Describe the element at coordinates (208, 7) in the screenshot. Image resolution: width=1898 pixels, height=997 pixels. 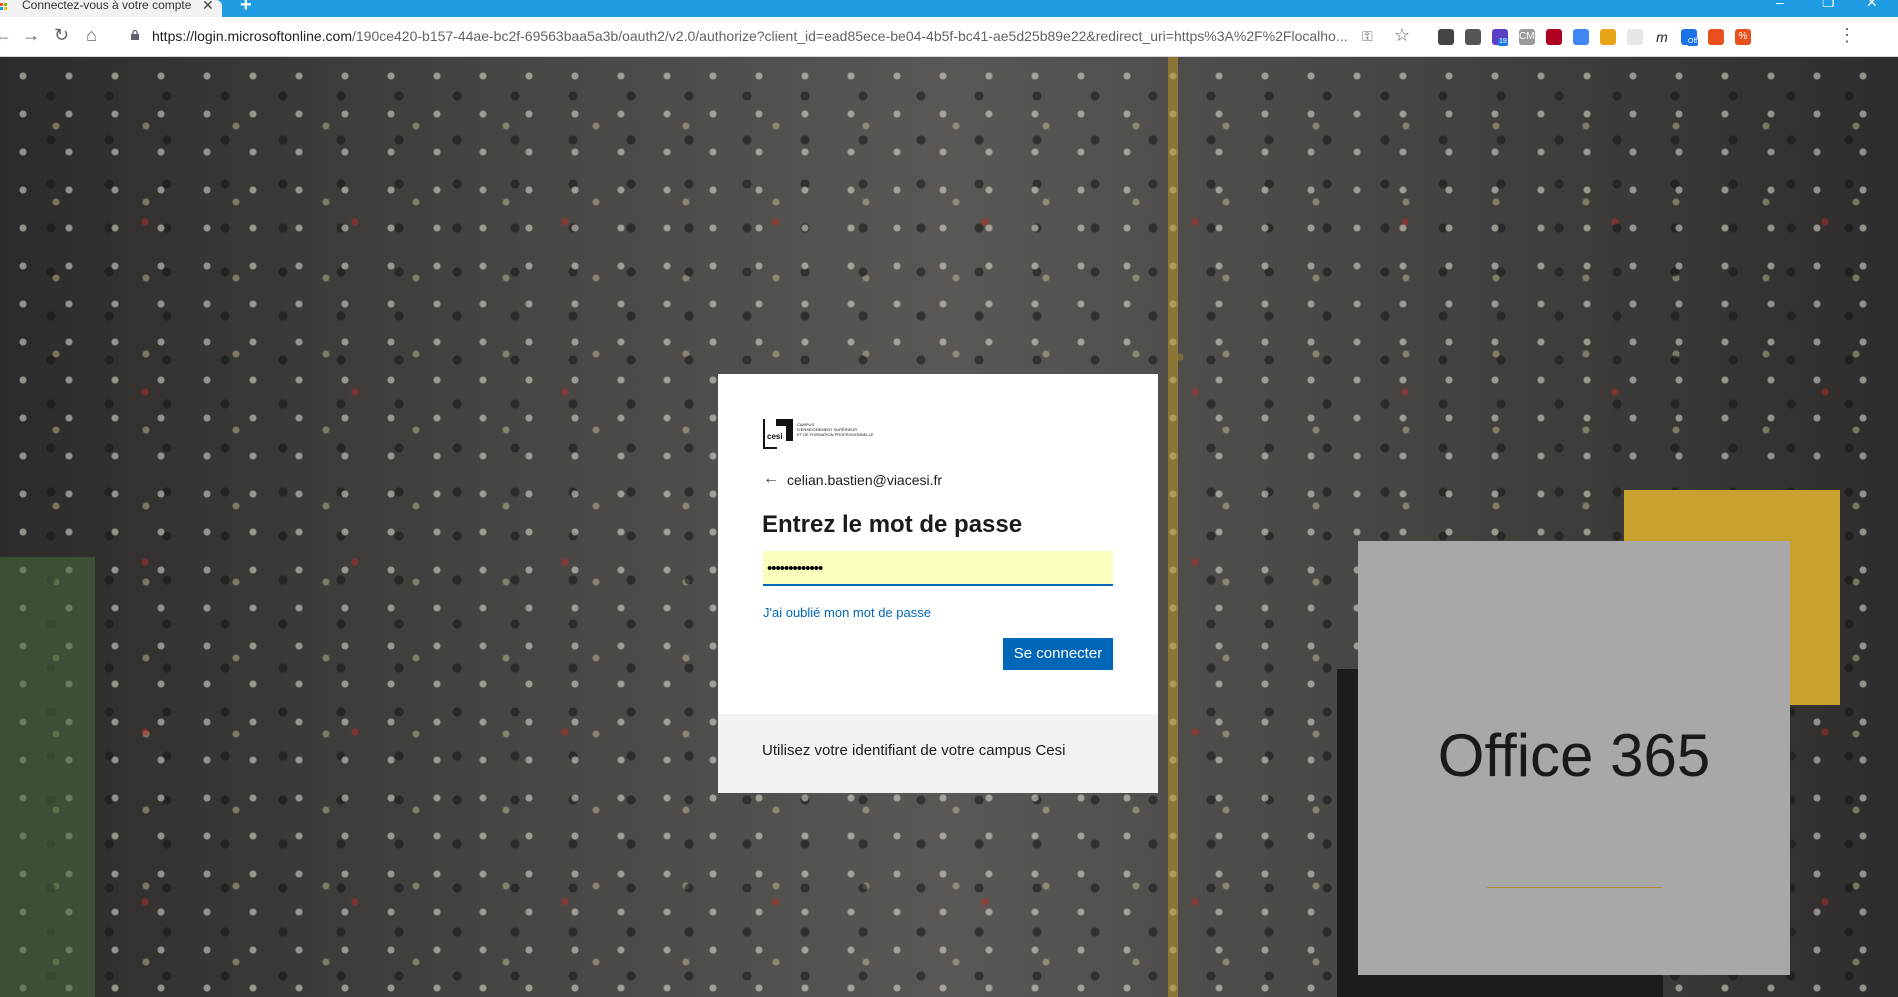
I see `close-tab-icon: ✕` at that location.